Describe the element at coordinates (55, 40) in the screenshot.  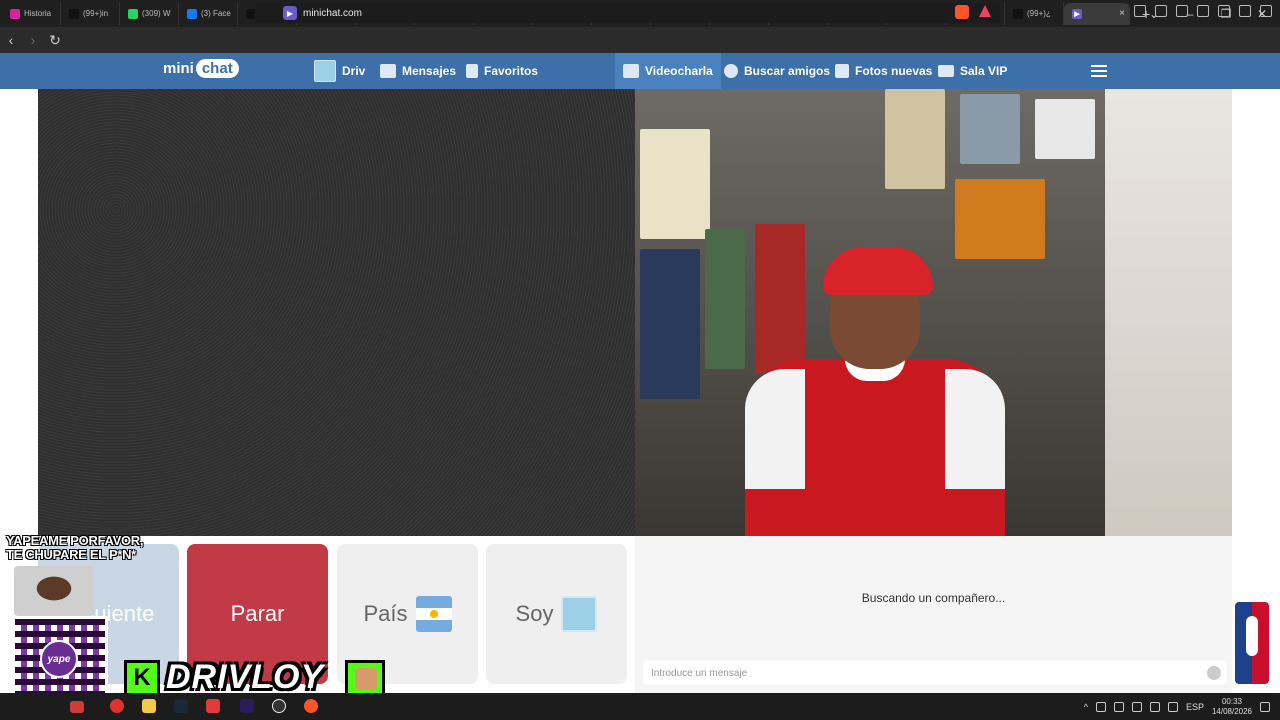
I see `reload-button: ↻` at that location.